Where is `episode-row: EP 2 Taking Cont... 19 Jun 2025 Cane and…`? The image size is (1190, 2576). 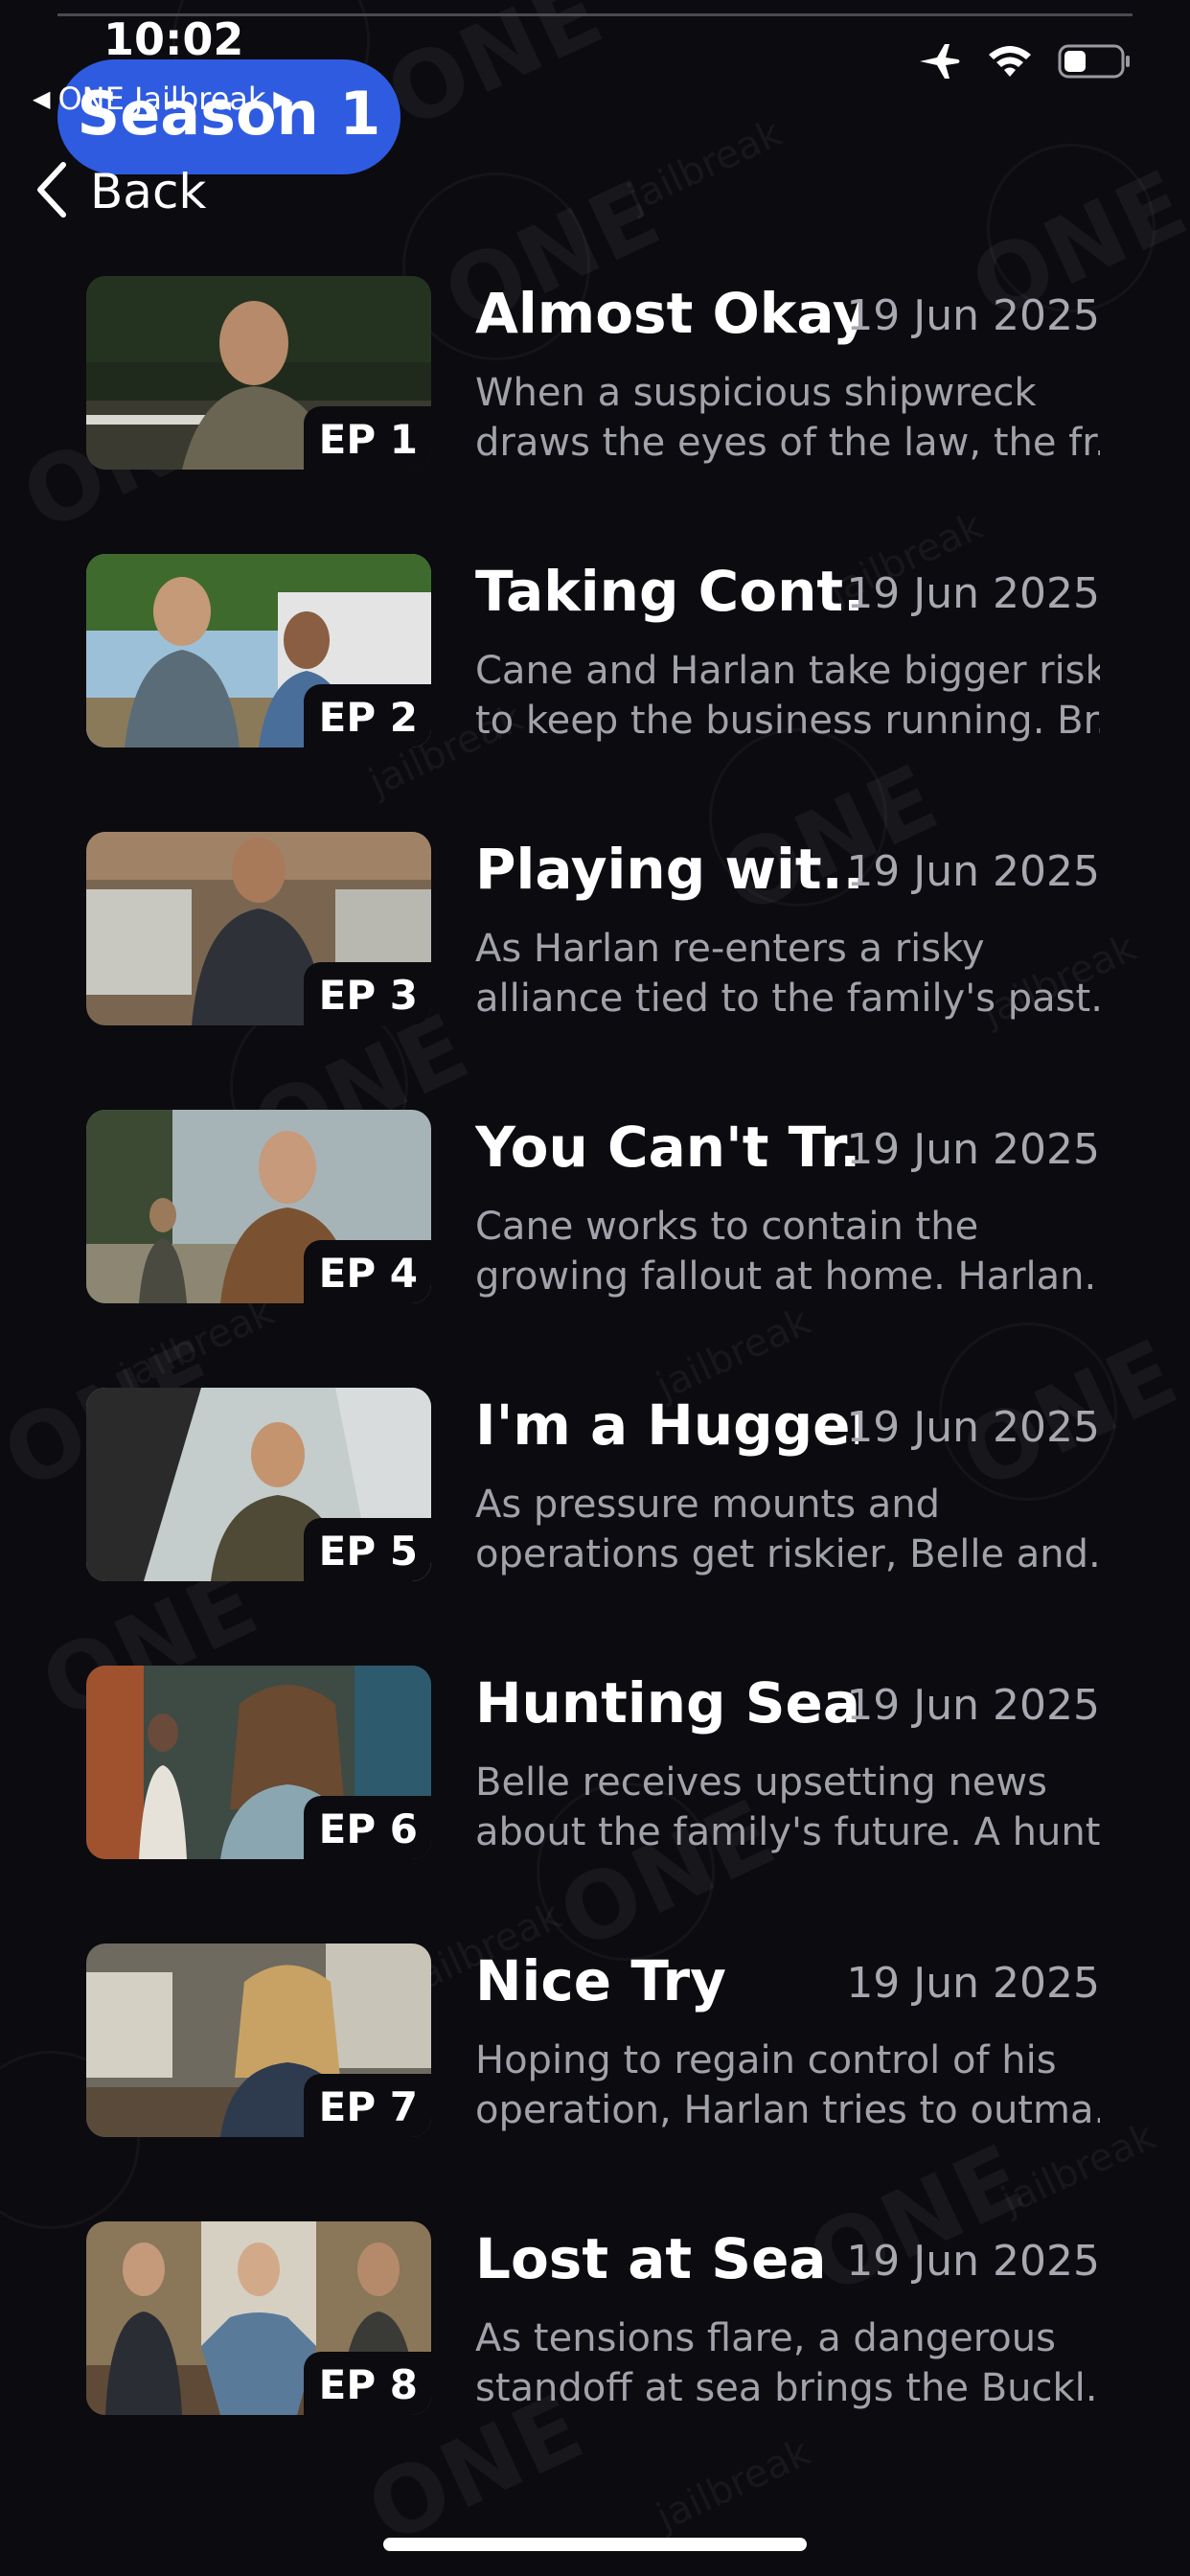 episode-row: EP 2 Taking Cont... 19 Jun 2025 Cane and… is located at coordinates (595, 651).